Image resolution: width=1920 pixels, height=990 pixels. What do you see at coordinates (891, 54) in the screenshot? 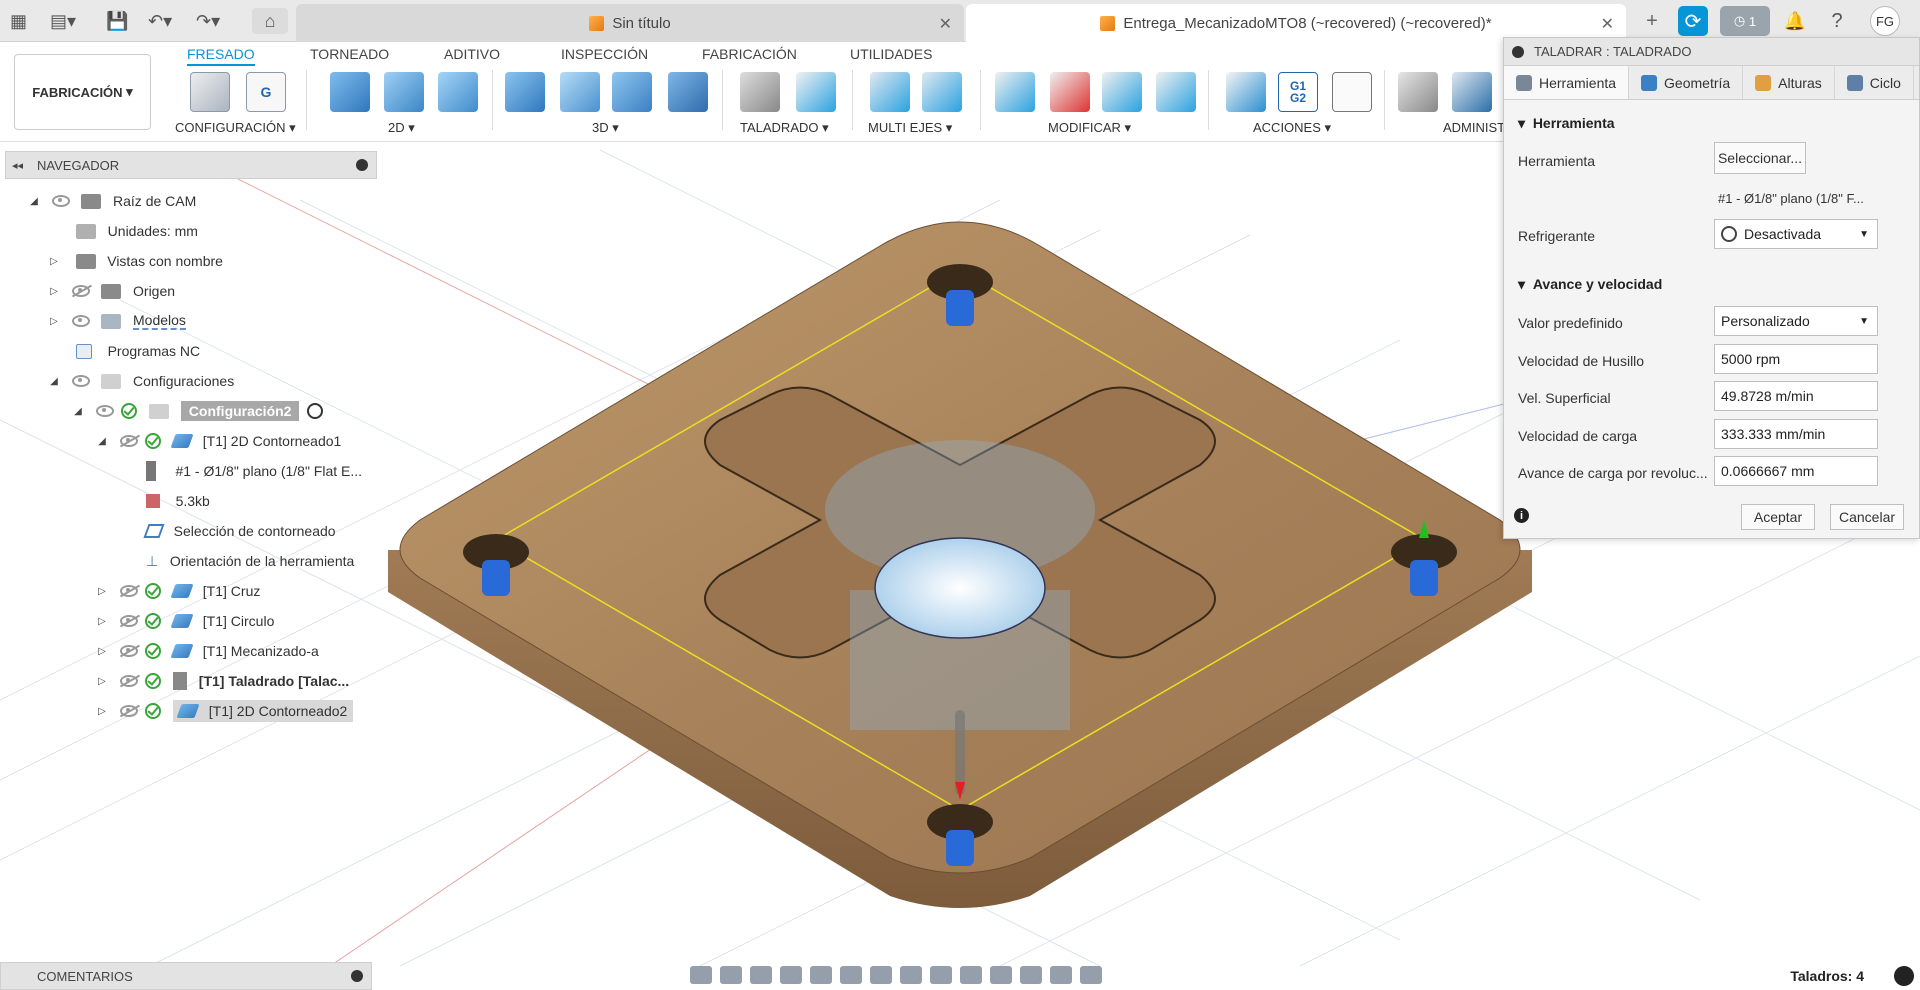
I see `tab-utilidades: UTILIDADES` at bounding box center [891, 54].